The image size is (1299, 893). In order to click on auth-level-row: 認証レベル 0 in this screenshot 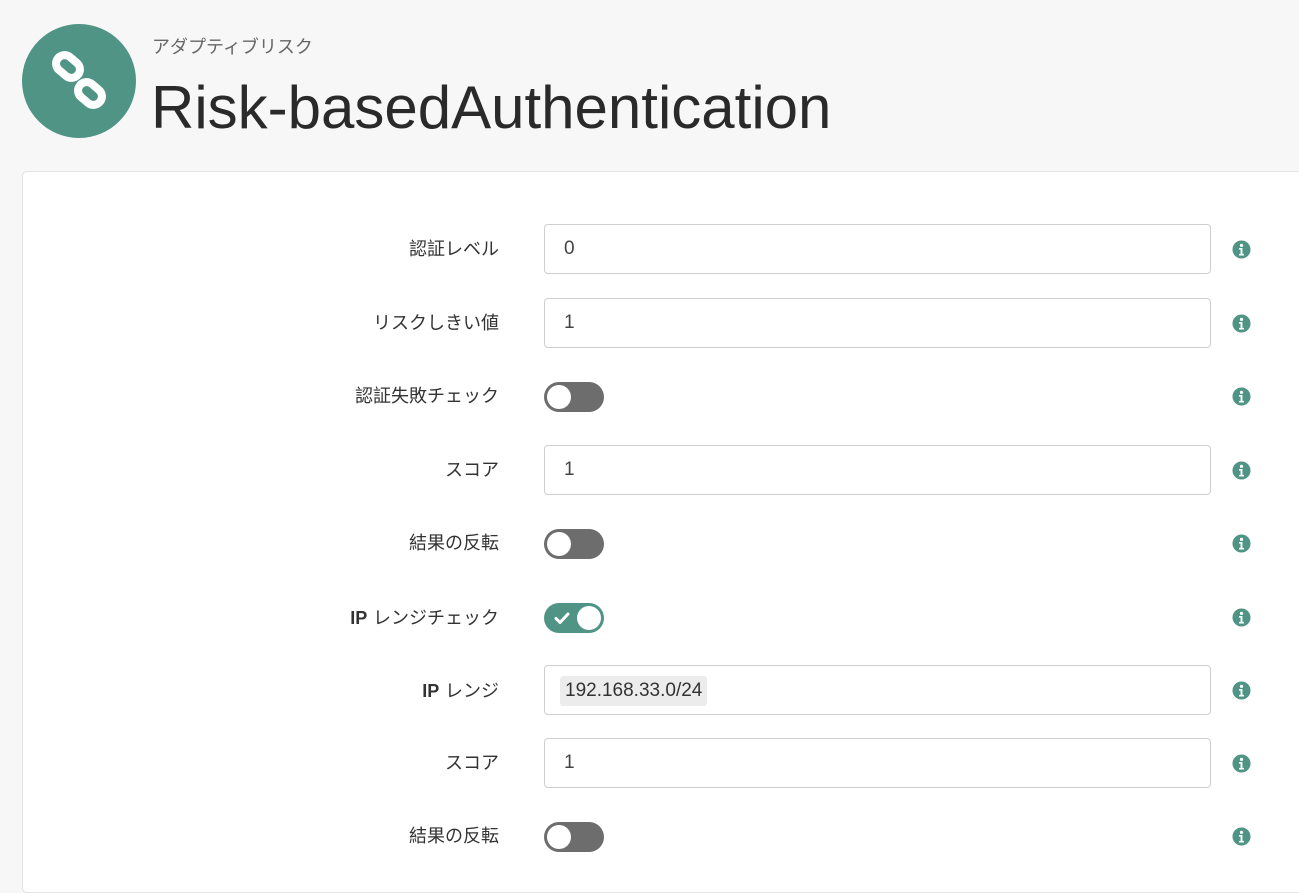, I will do `click(661, 250)`.